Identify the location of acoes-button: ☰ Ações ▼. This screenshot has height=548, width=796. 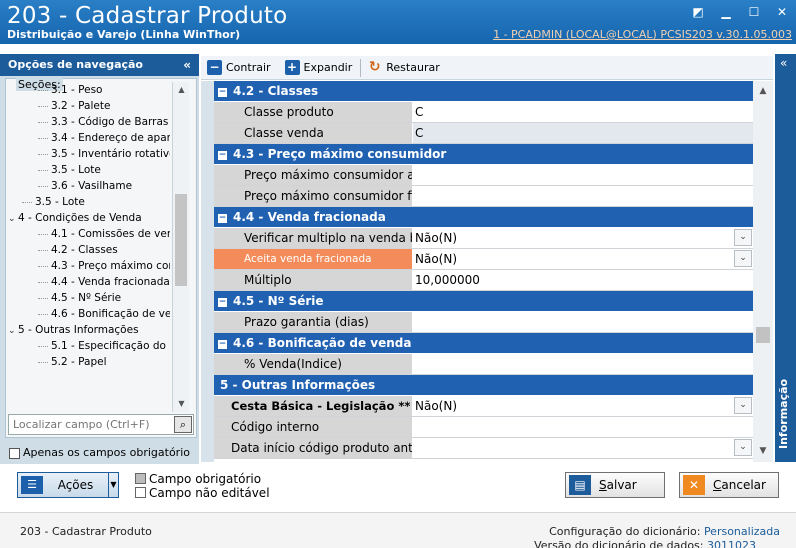
(68, 485).